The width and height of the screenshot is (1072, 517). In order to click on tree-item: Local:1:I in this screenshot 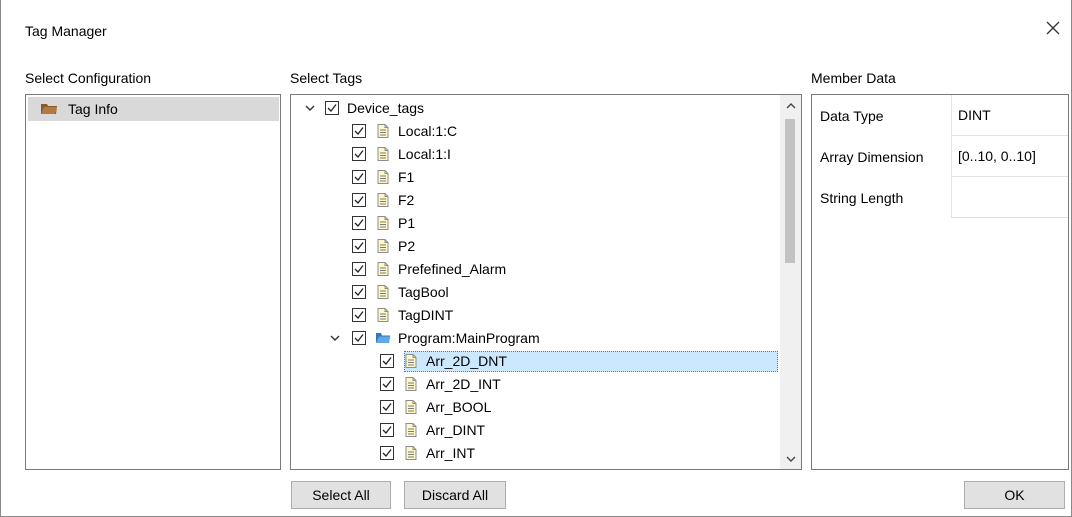, I will do `click(535, 154)`.